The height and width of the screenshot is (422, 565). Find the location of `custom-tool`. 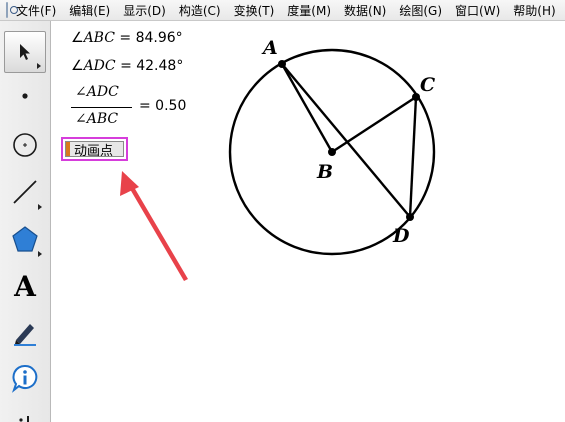

custom-tool is located at coordinates (25, 412).